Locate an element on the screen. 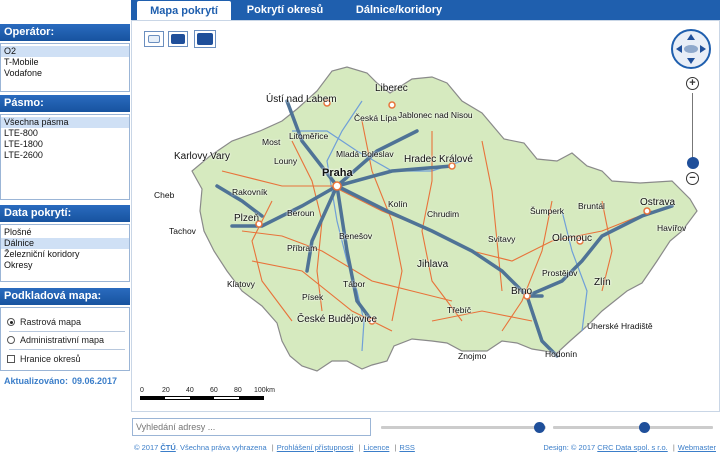  city-label: Havířov is located at coordinates (672, 228).